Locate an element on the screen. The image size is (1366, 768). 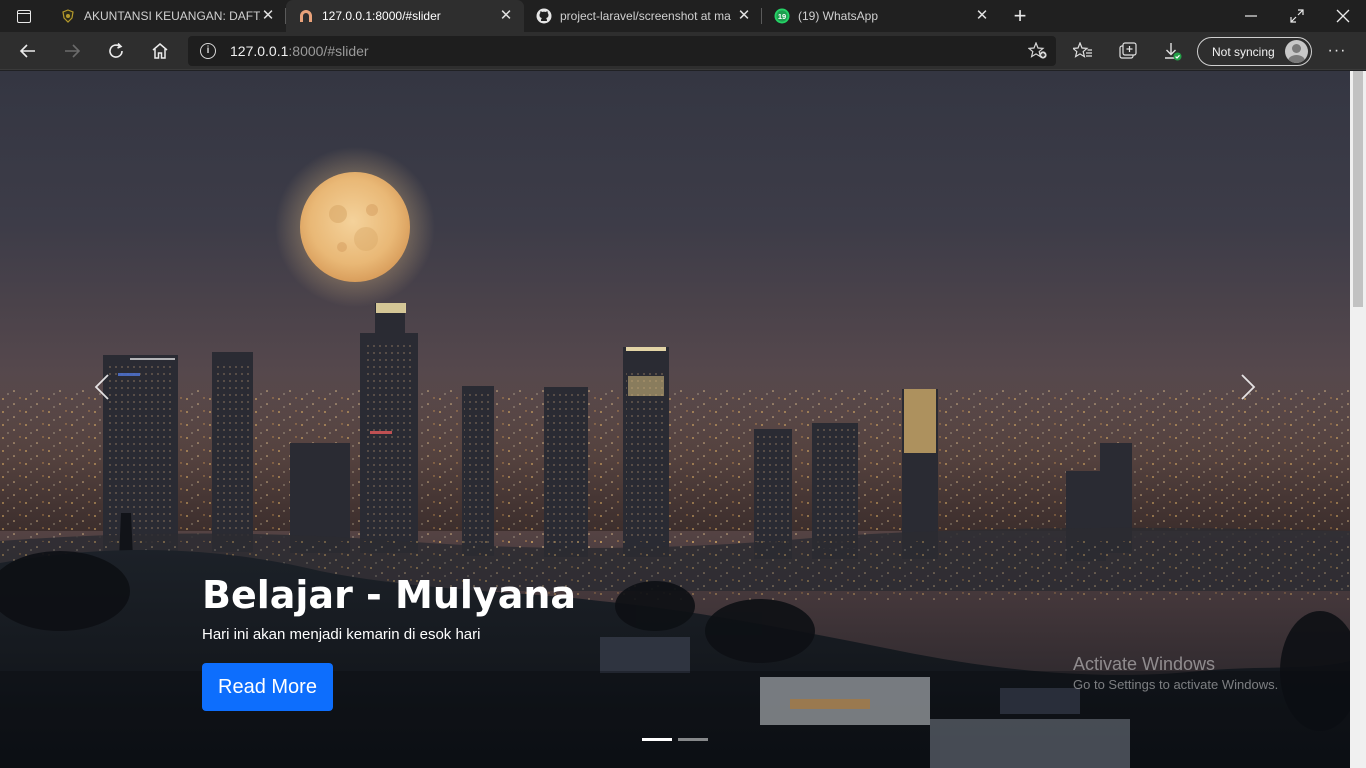
watermark-subtitle: Go to Settings to activate Windows. is located at coordinates (1176, 684).